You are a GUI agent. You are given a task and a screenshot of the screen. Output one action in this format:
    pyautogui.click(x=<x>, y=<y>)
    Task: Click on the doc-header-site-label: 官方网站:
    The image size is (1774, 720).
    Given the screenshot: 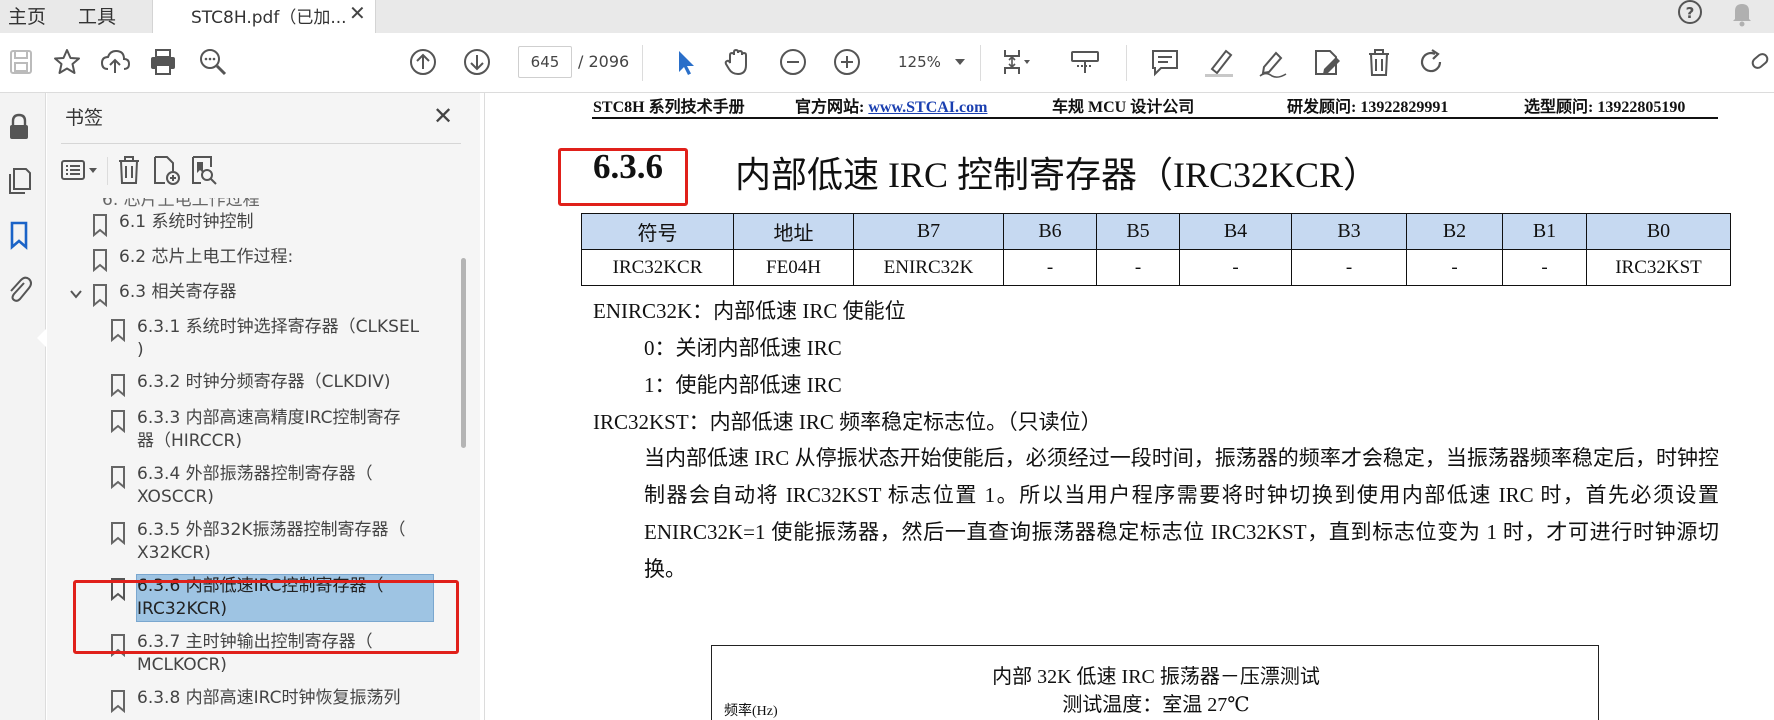 What is the action you would take?
    pyautogui.click(x=832, y=107)
    